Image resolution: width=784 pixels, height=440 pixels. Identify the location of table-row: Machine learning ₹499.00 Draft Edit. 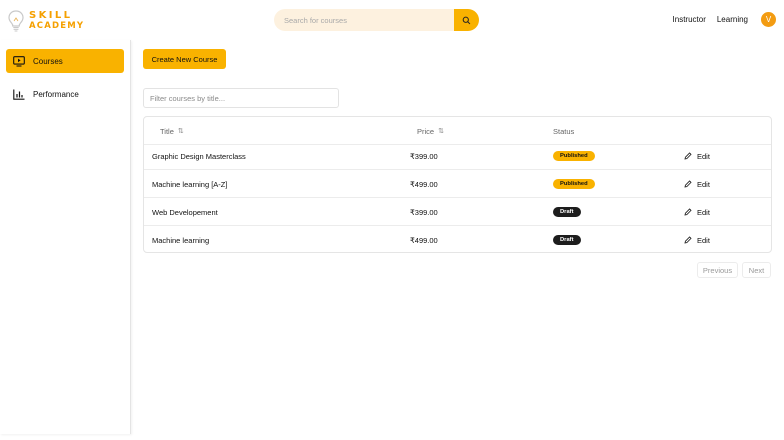
(457, 239).